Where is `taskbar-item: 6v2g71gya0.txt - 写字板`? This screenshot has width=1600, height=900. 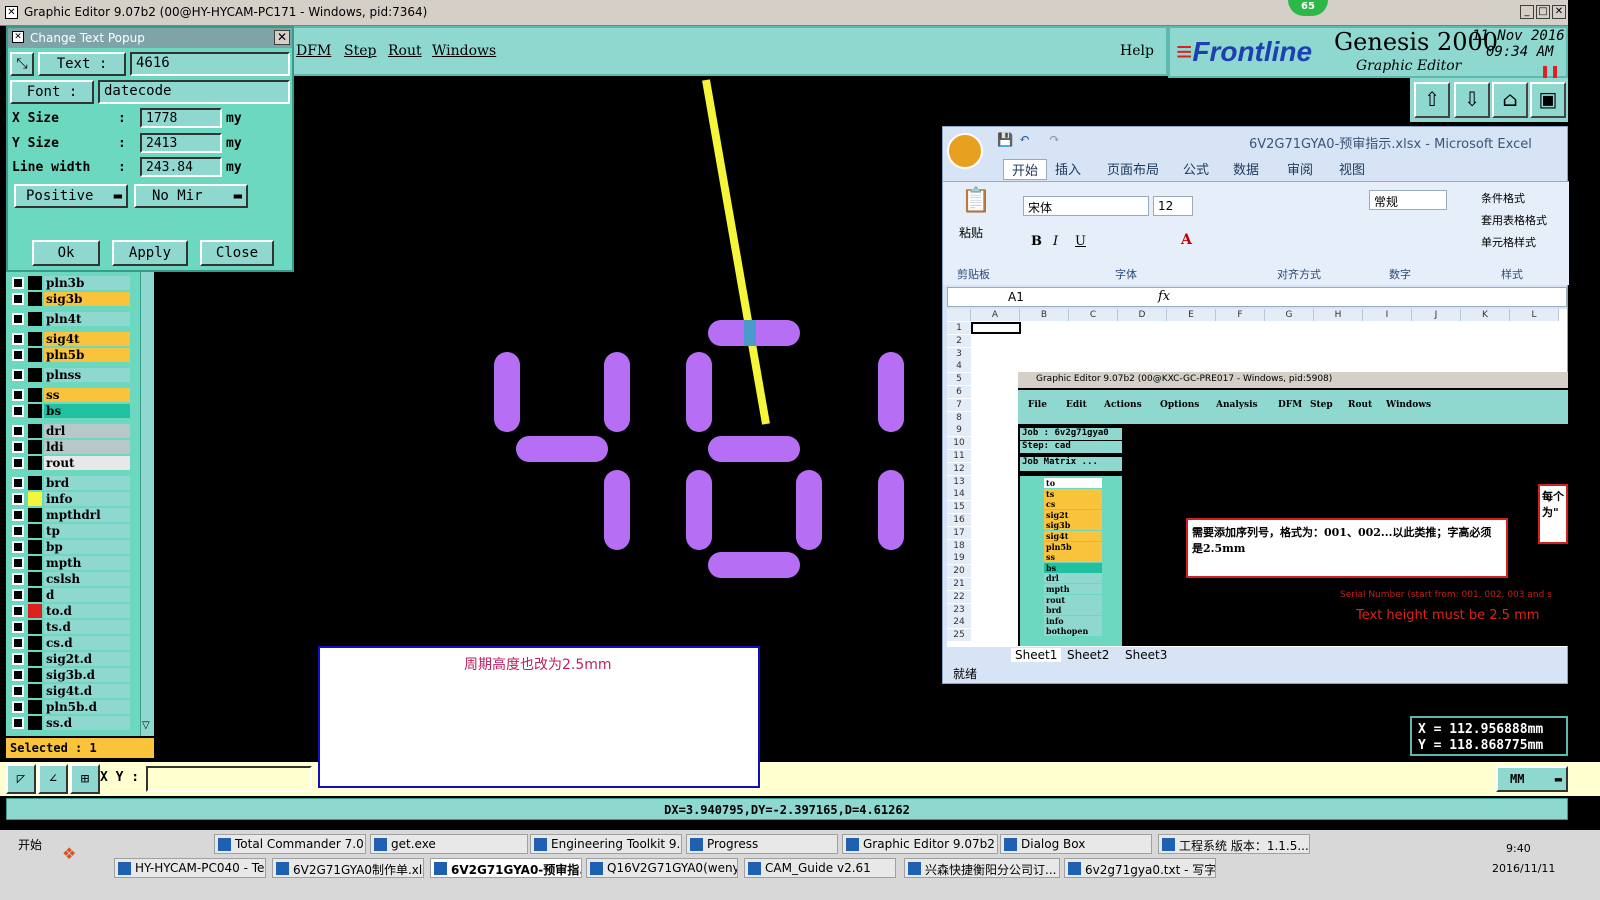 taskbar-item: 6v2g71gya0.txt - 写字板 is located at coordinates (1140, 868).